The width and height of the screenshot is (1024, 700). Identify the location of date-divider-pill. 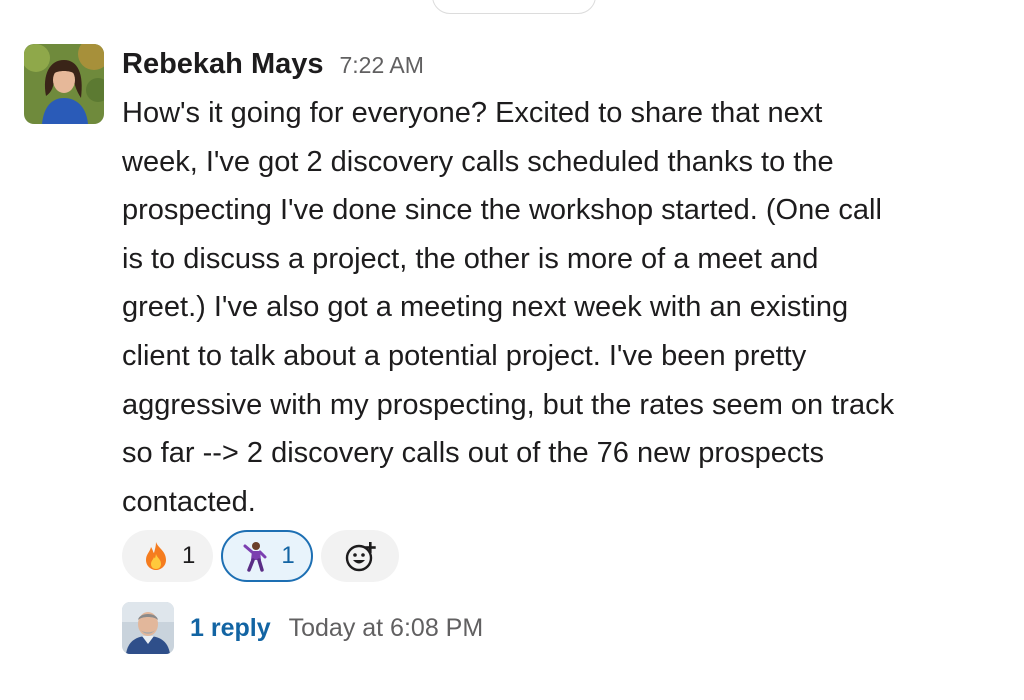
(514, 7).